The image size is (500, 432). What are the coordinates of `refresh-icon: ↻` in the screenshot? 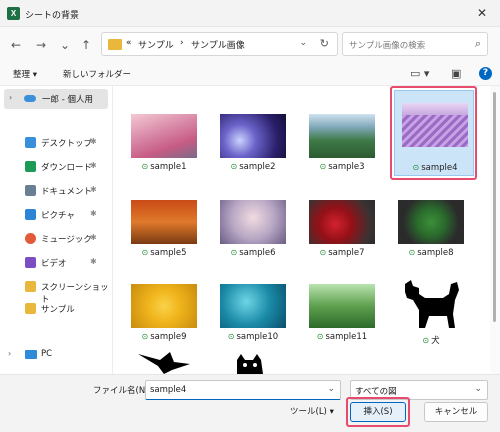 It's located at (324, 43).